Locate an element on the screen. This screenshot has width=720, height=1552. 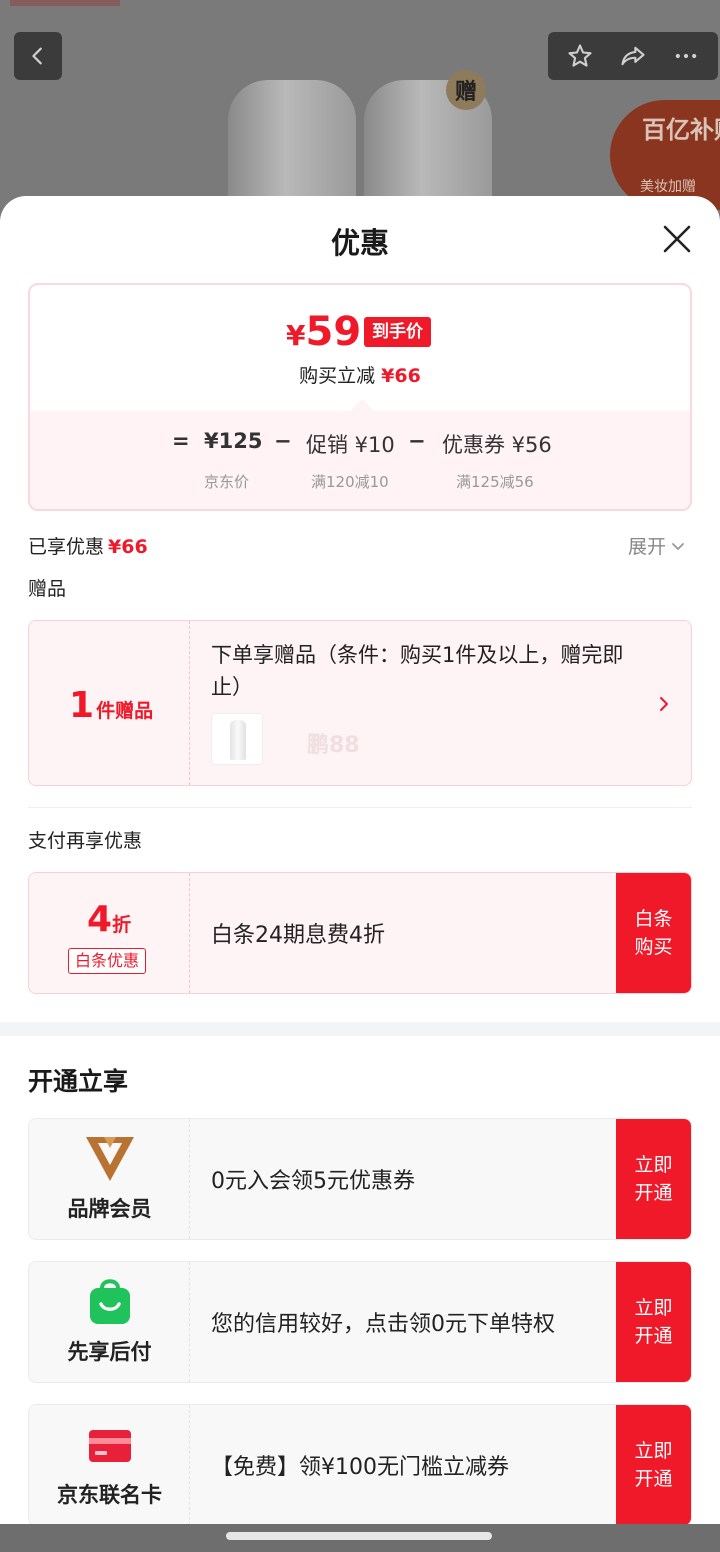
breakdown-caret is located at coordinates (362, 405).